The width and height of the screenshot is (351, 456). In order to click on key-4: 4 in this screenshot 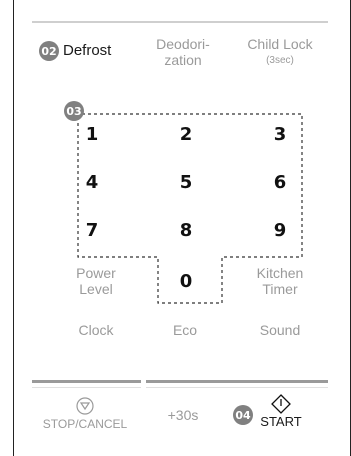, I will do `click(92, 182)`.